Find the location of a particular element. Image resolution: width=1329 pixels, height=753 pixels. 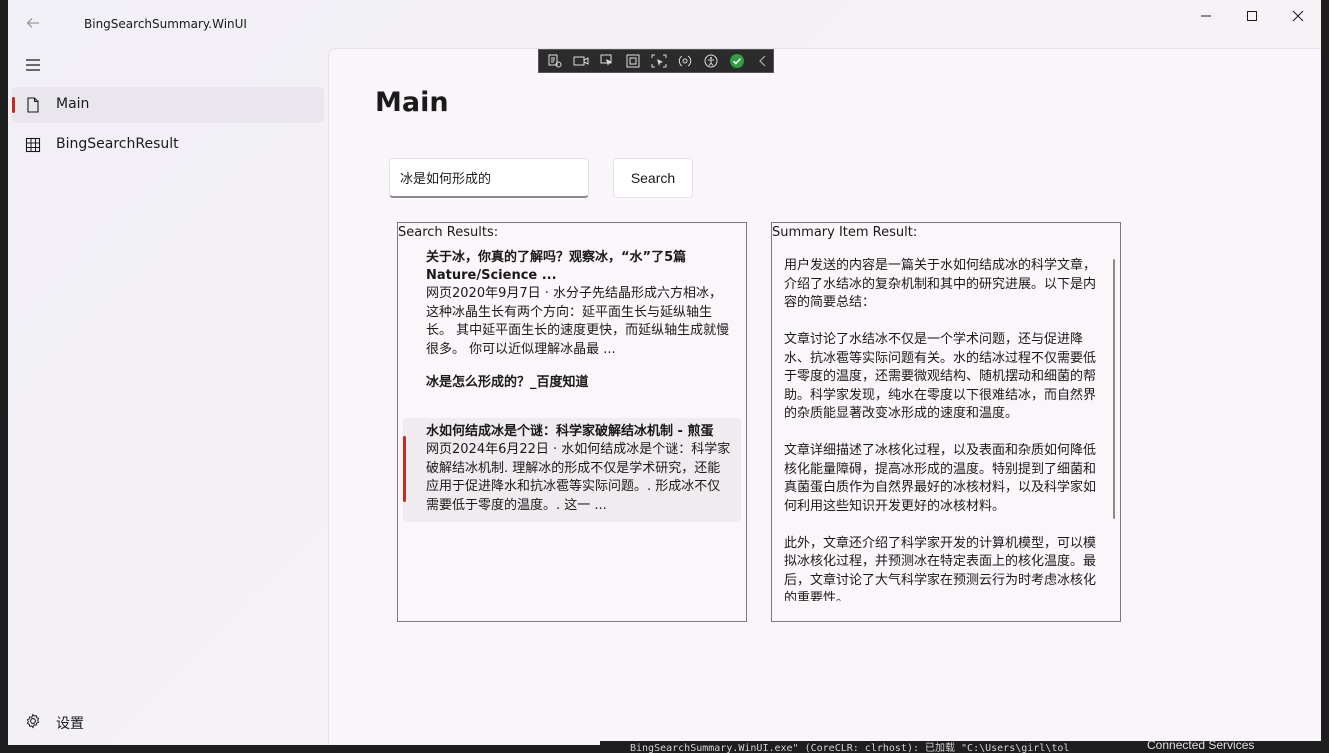

search-button: Search is located at coordinates (653, 178).